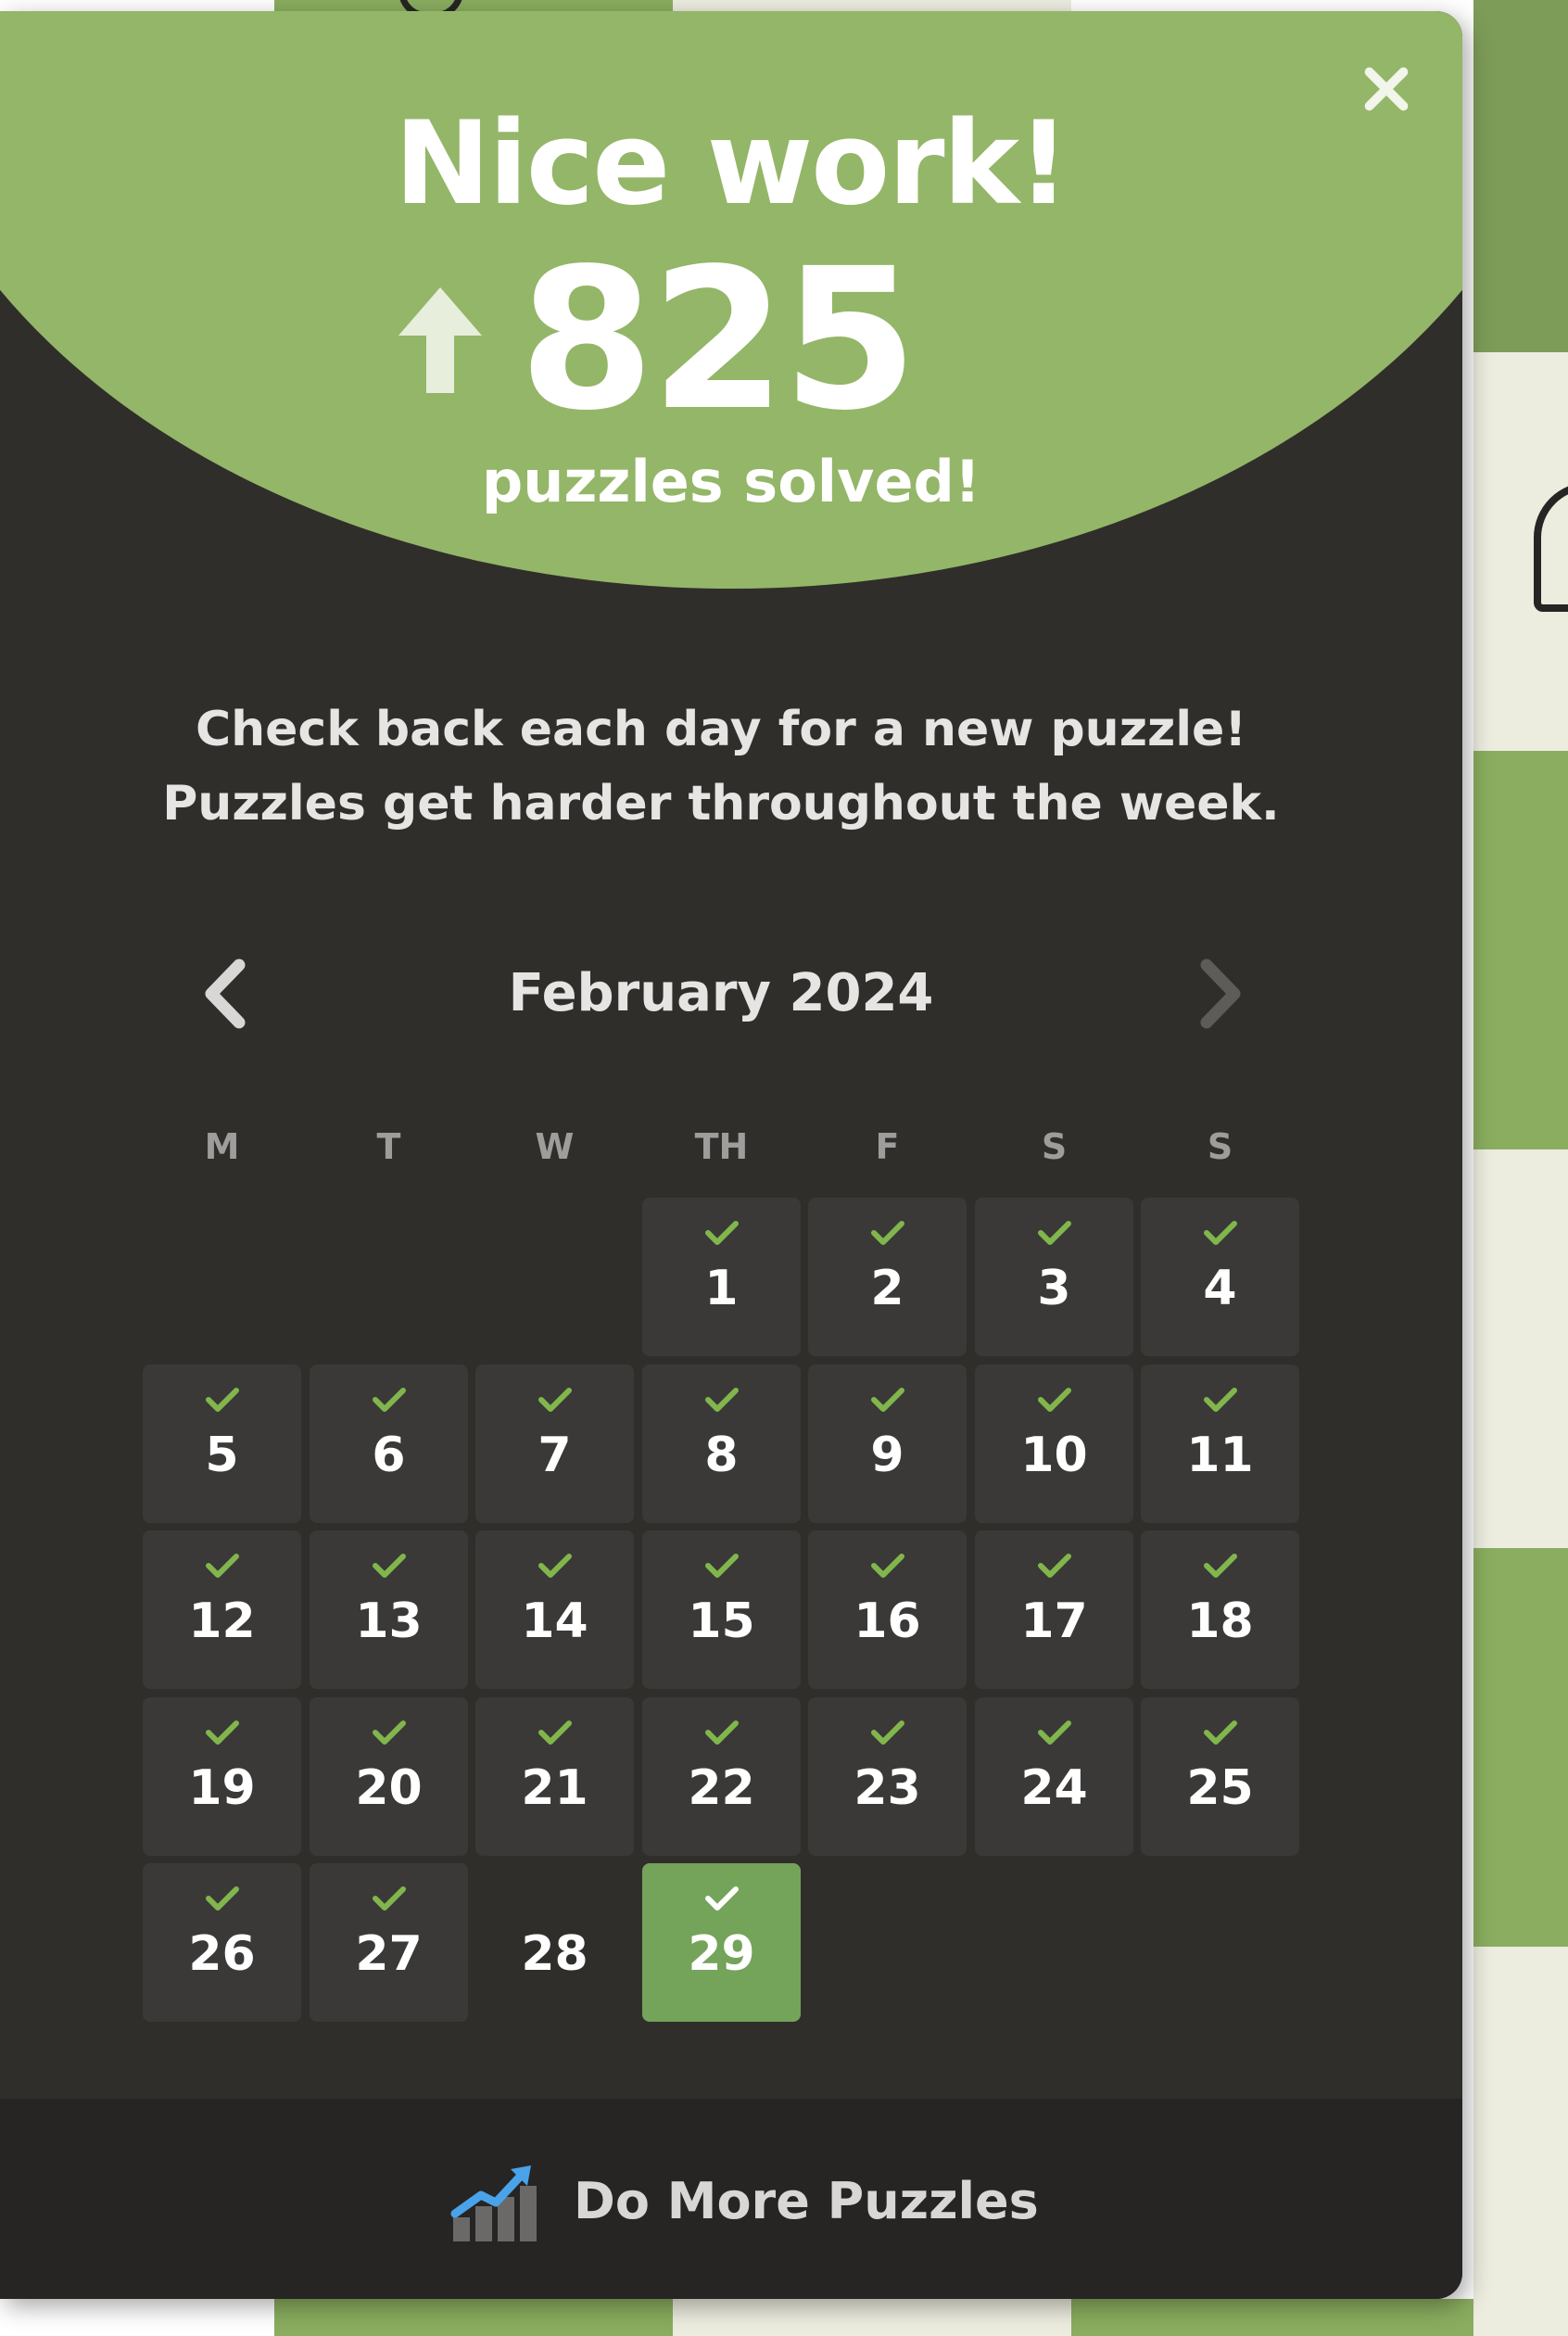 This screenshot has width=1568, height=2336. I want to click on footer: Do More Puzzles, so click(731, 2199).